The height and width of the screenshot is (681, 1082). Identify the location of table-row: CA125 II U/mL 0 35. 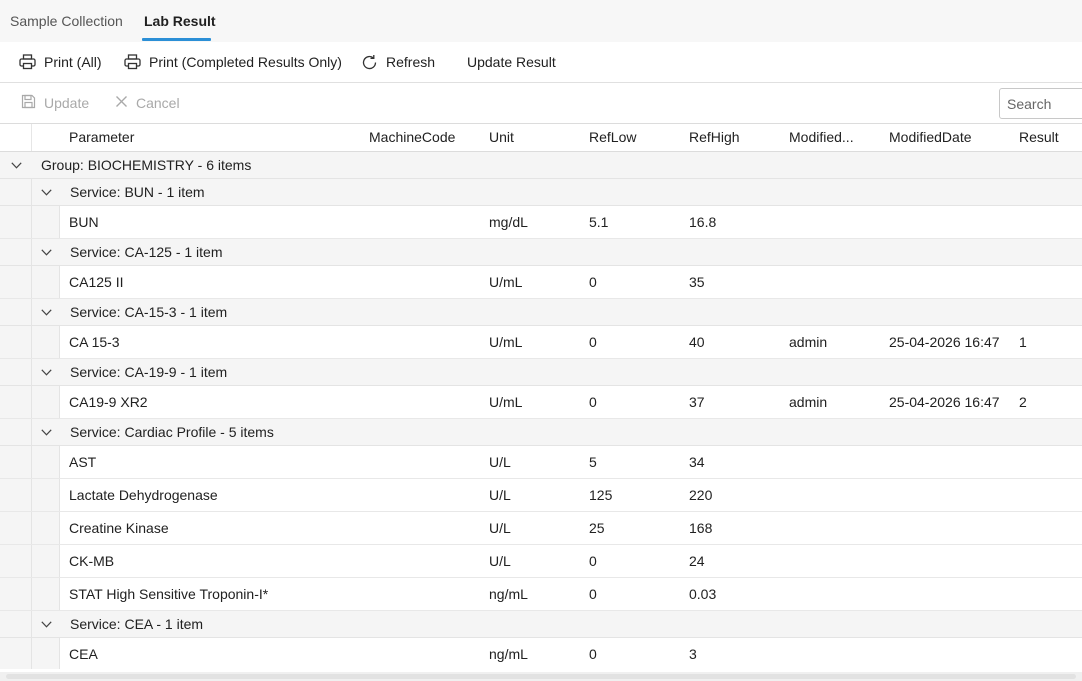
(541, 282).